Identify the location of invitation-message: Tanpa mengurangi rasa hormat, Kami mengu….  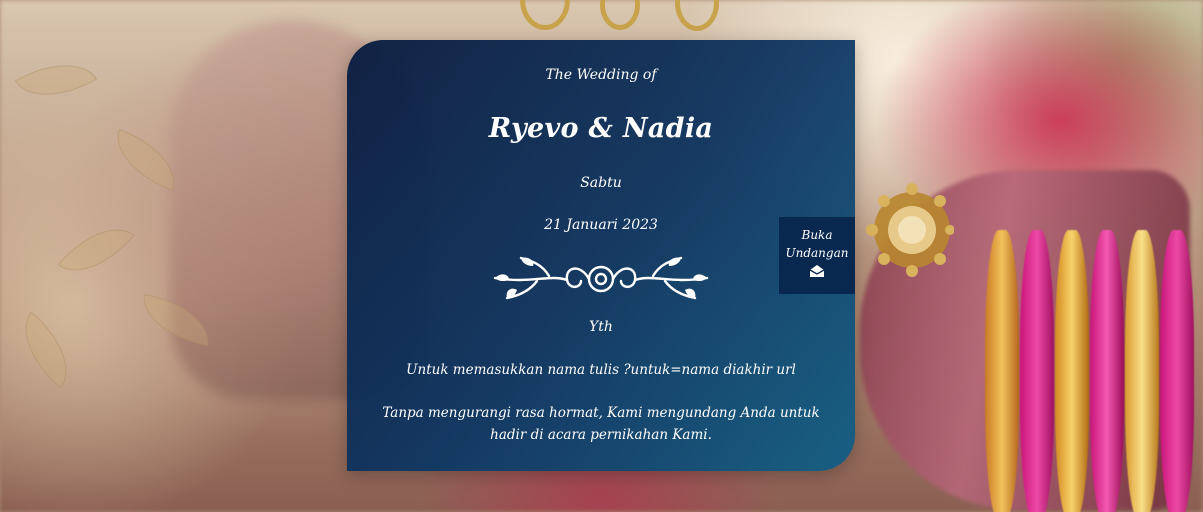
(601, 424).